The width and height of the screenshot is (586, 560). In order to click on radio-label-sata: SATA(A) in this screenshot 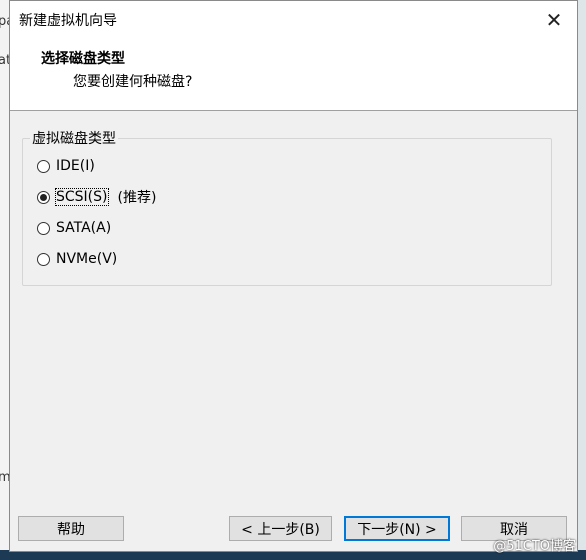, I will do `click(84, 228)`.